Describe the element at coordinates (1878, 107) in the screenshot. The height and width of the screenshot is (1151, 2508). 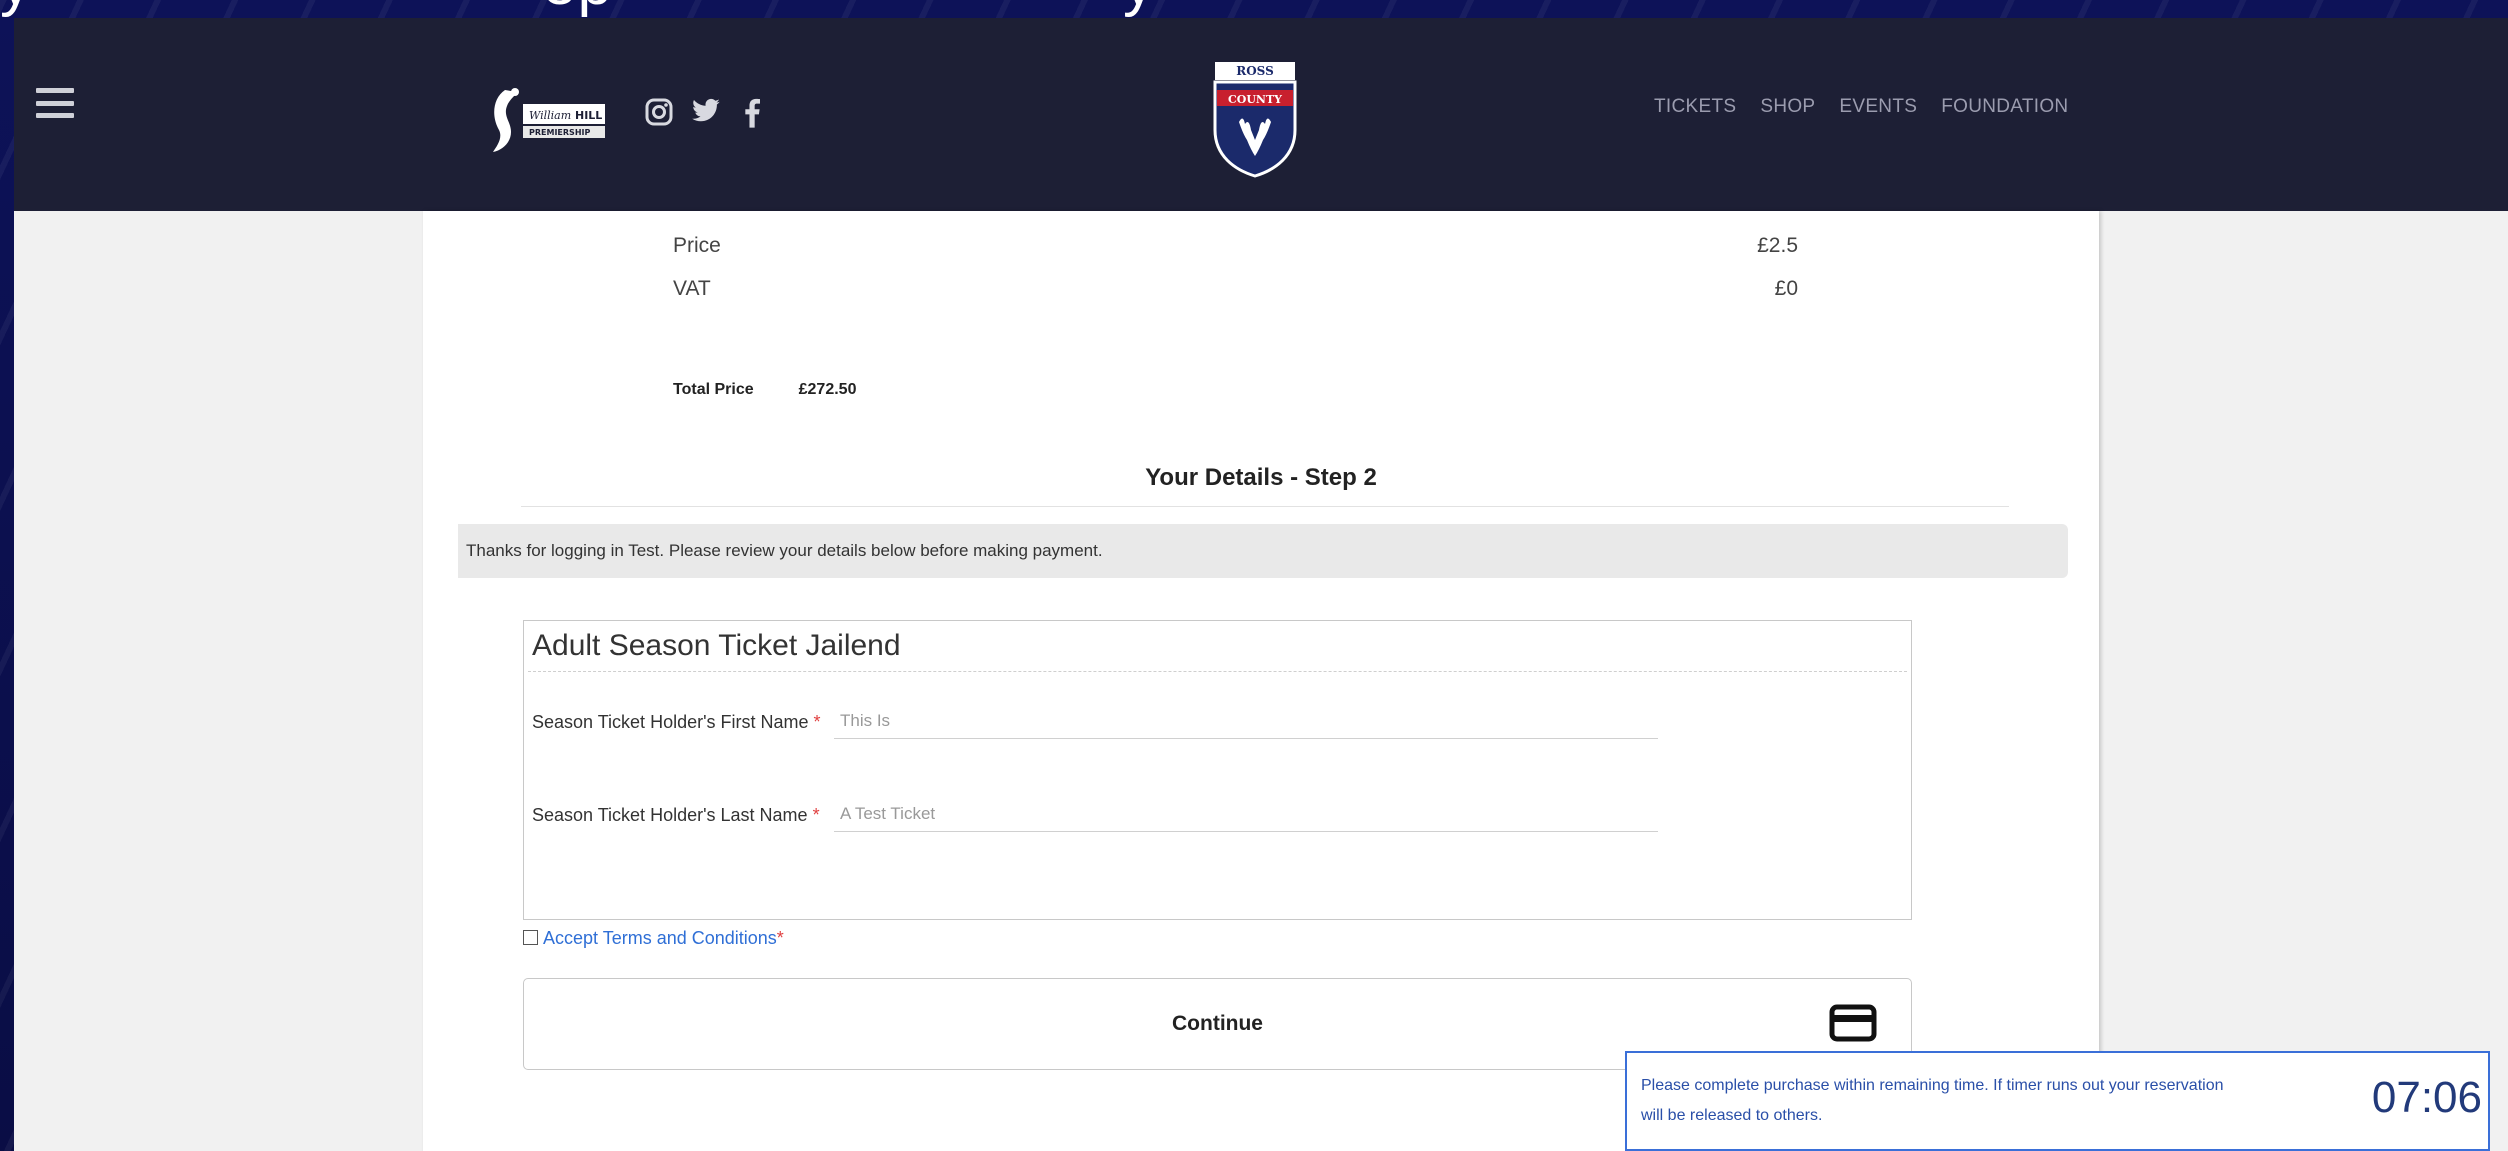
I see `nav-events: EVENTS` at that location.